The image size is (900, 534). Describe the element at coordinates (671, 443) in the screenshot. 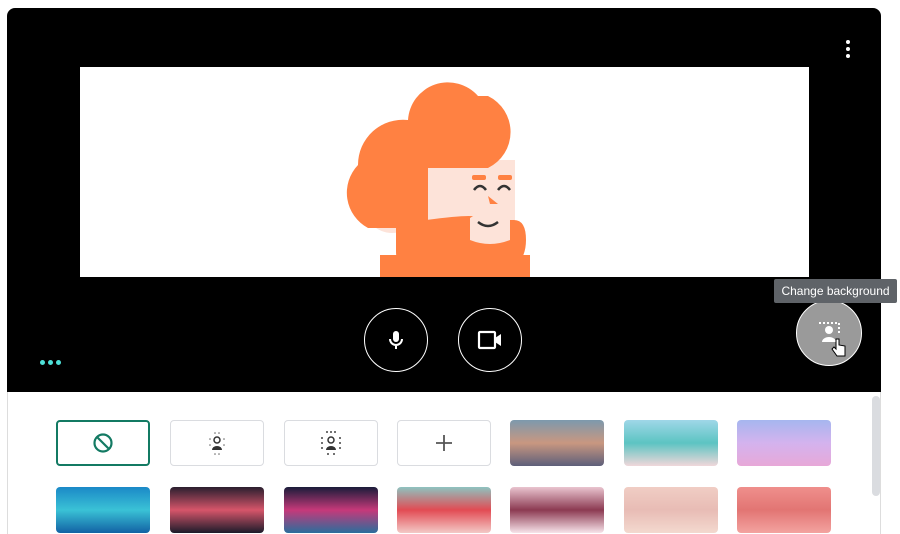

I see `background-option-beach` at that location.